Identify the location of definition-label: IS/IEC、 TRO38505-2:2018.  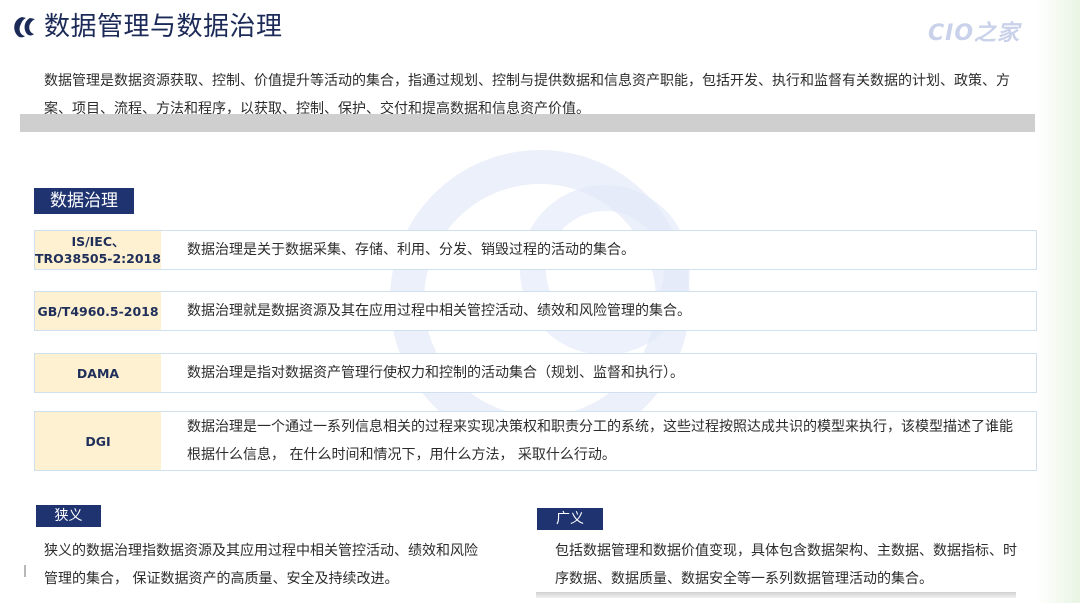
(98, 250).